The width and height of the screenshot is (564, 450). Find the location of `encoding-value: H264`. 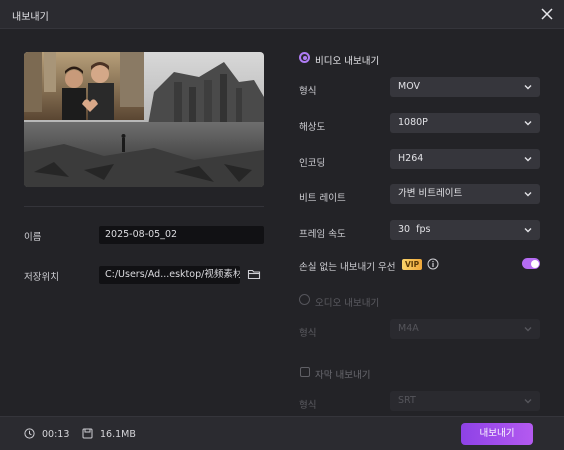

encoding-value: H264 is located at coordinates (411, 158).